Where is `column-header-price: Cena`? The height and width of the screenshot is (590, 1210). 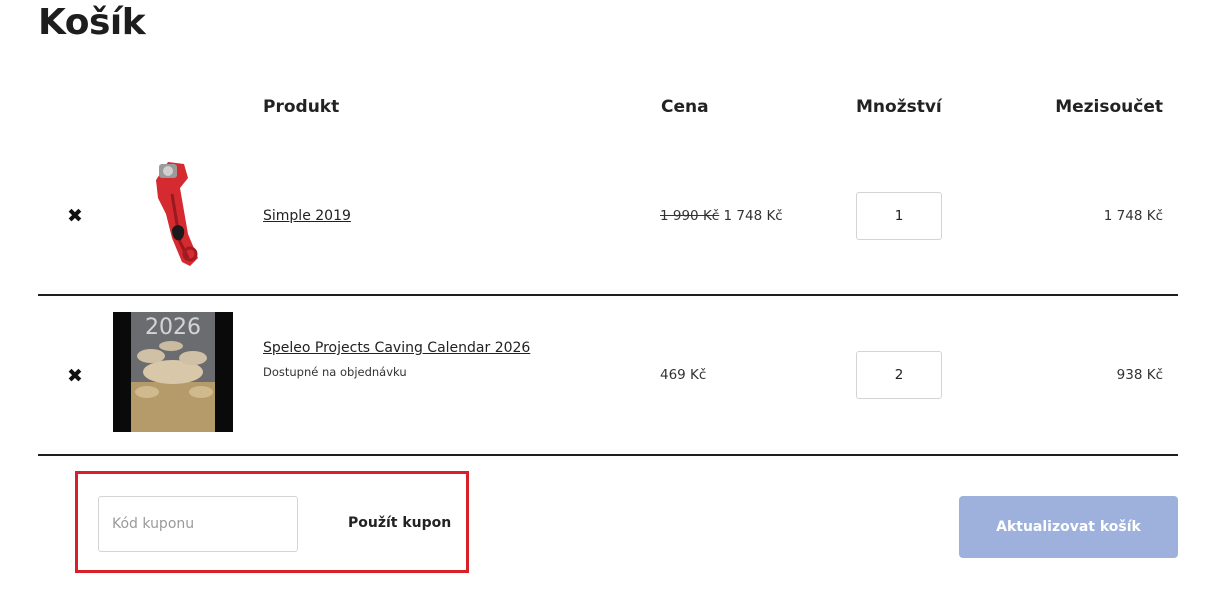 column-header-price: Cena is located at coordinates (685, 107).